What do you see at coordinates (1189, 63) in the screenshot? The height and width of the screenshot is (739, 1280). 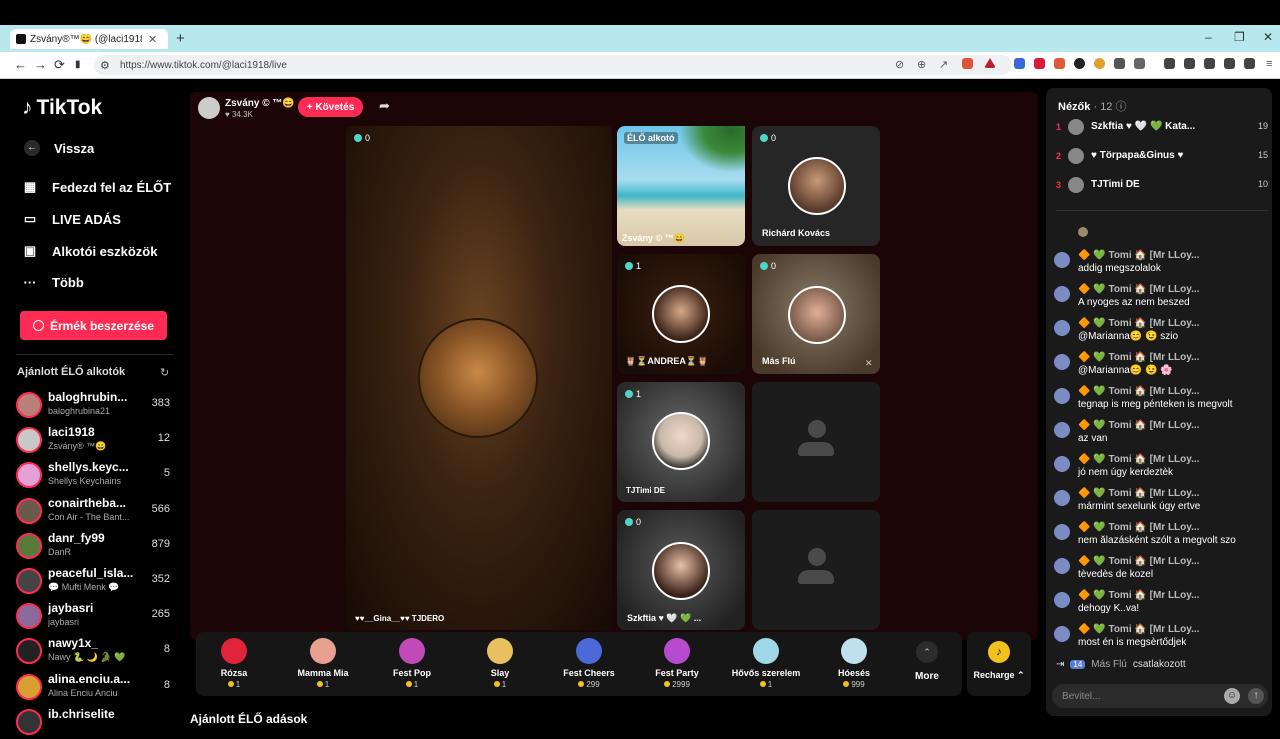 I see `sidebar-icon` at bounding box center [1189, 63].